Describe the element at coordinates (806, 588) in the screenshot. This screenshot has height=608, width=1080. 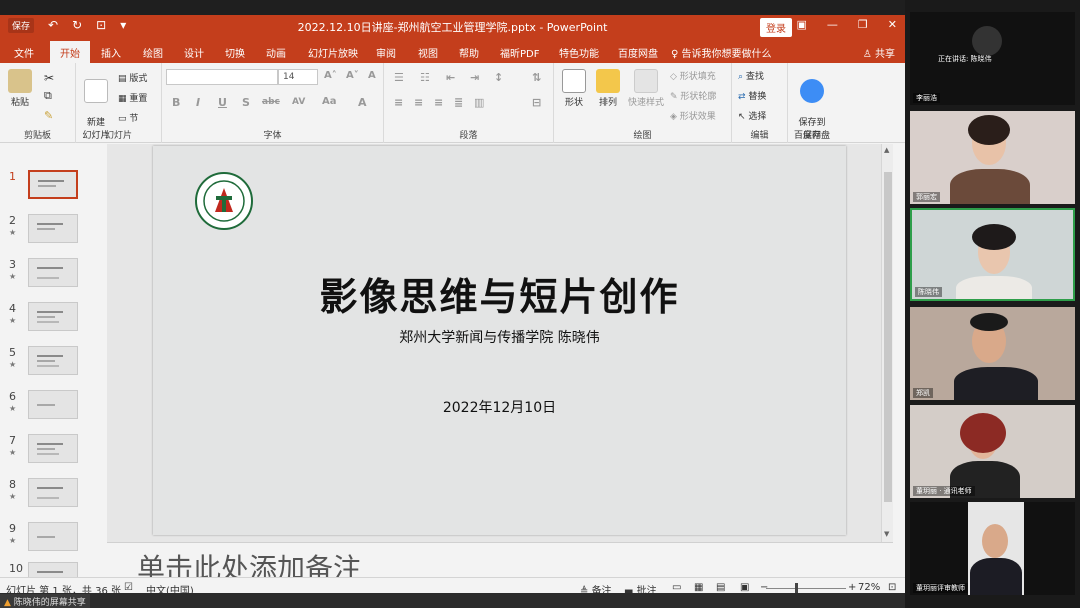
I see `zoom-slider` at that location.